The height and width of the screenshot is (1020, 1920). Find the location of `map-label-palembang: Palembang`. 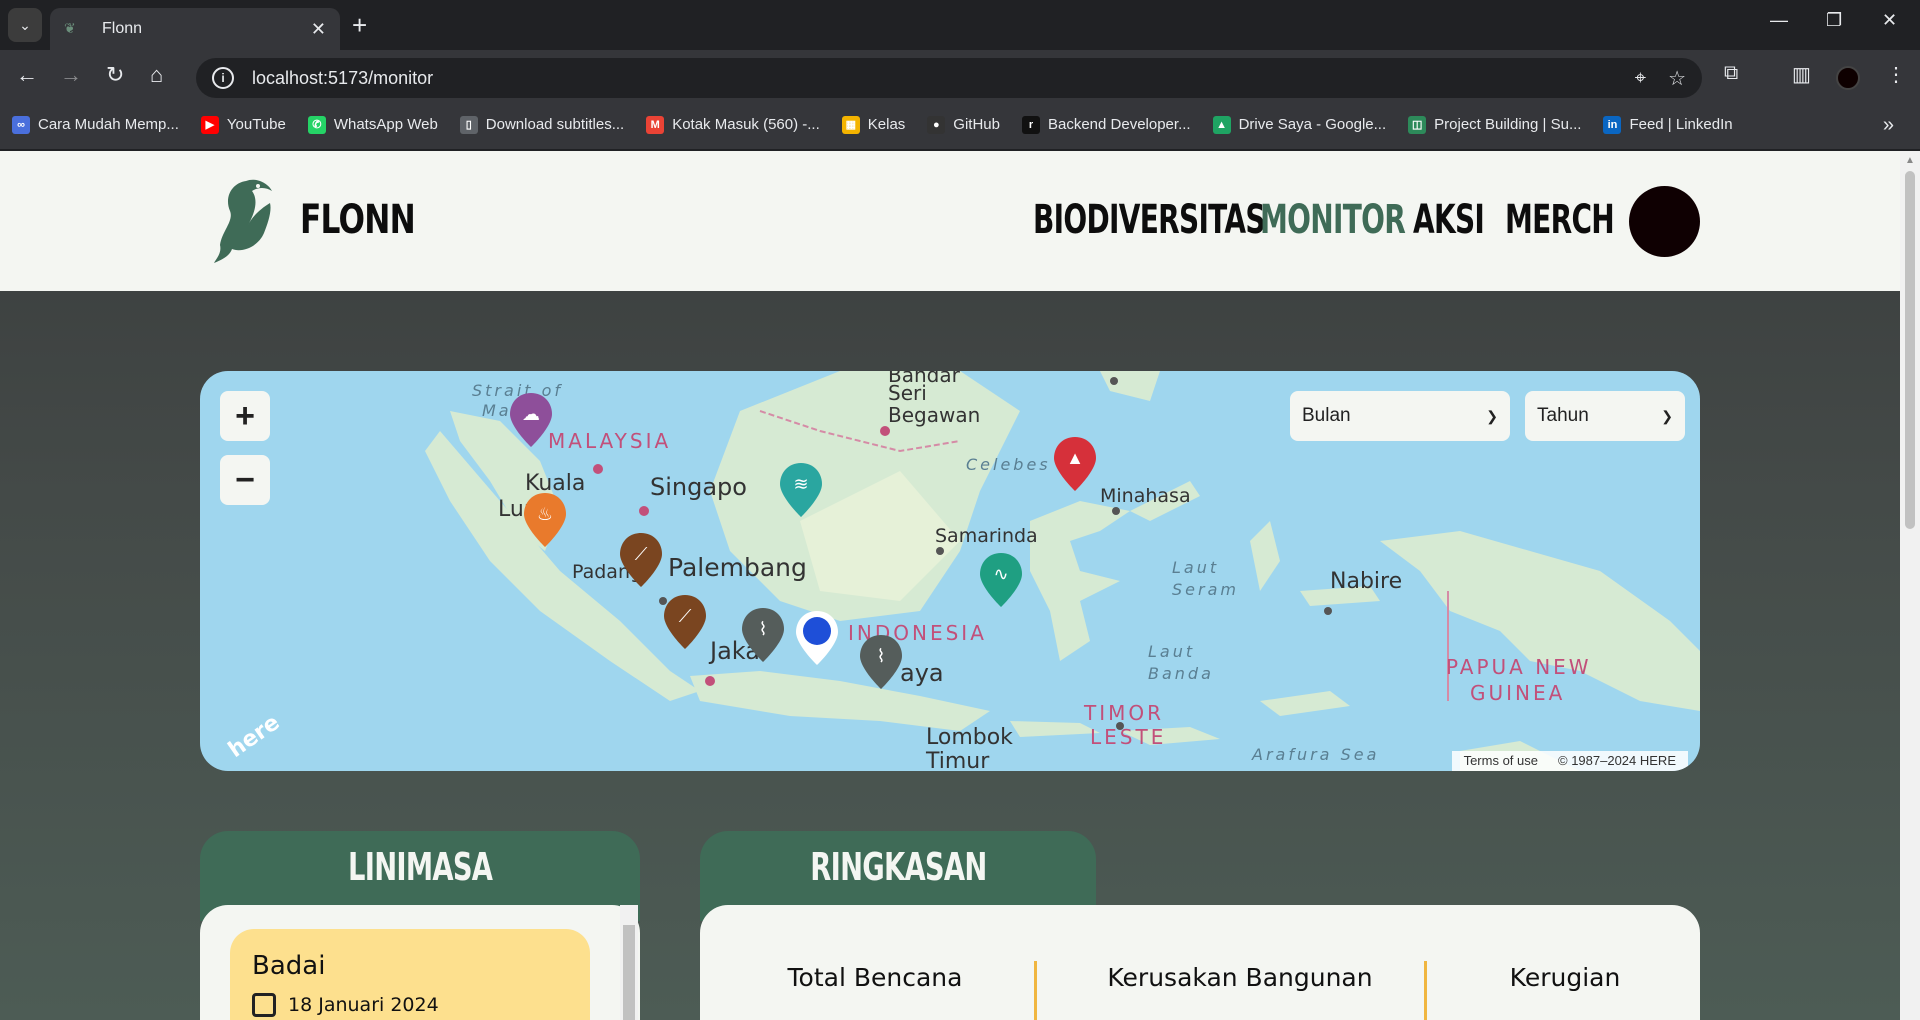

map-label-palembang: Palembang is located at coordinates (737, 567).